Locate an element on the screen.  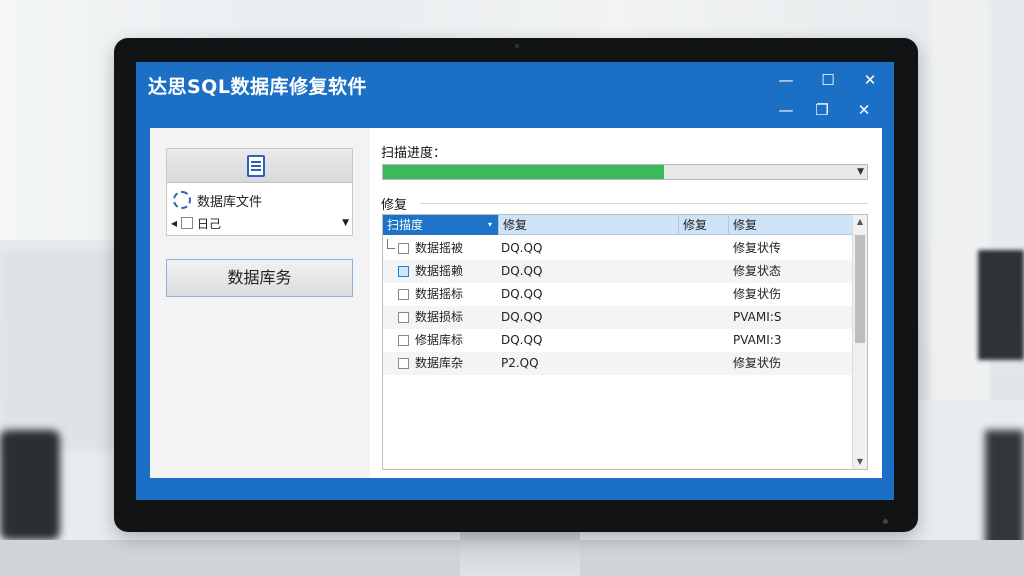
table-row: 修据库标 DQ.QQ PVAMI:3 is located at coordinates (618, 340).